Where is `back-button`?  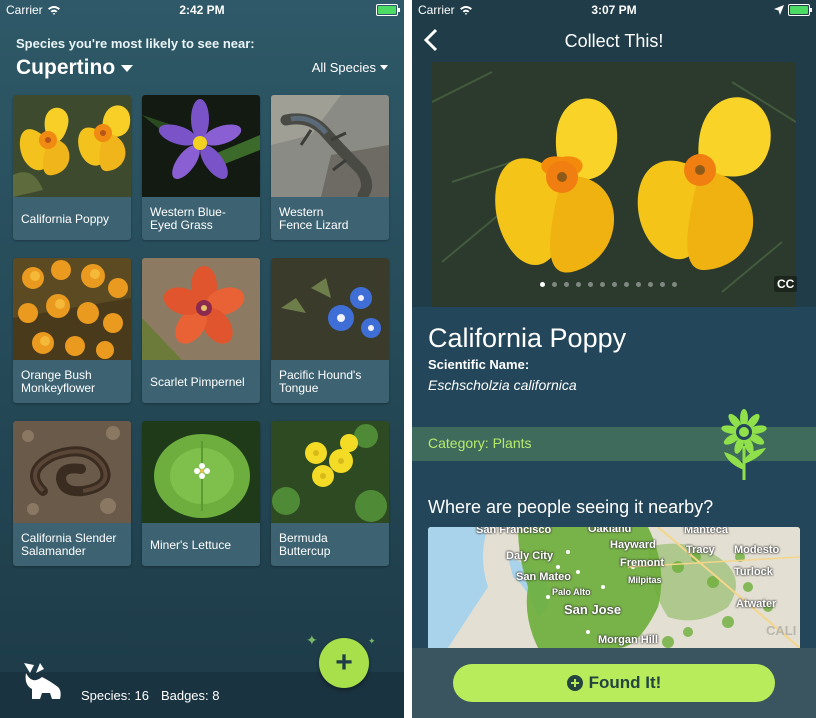 back-button is located at coordinates (430, 42).